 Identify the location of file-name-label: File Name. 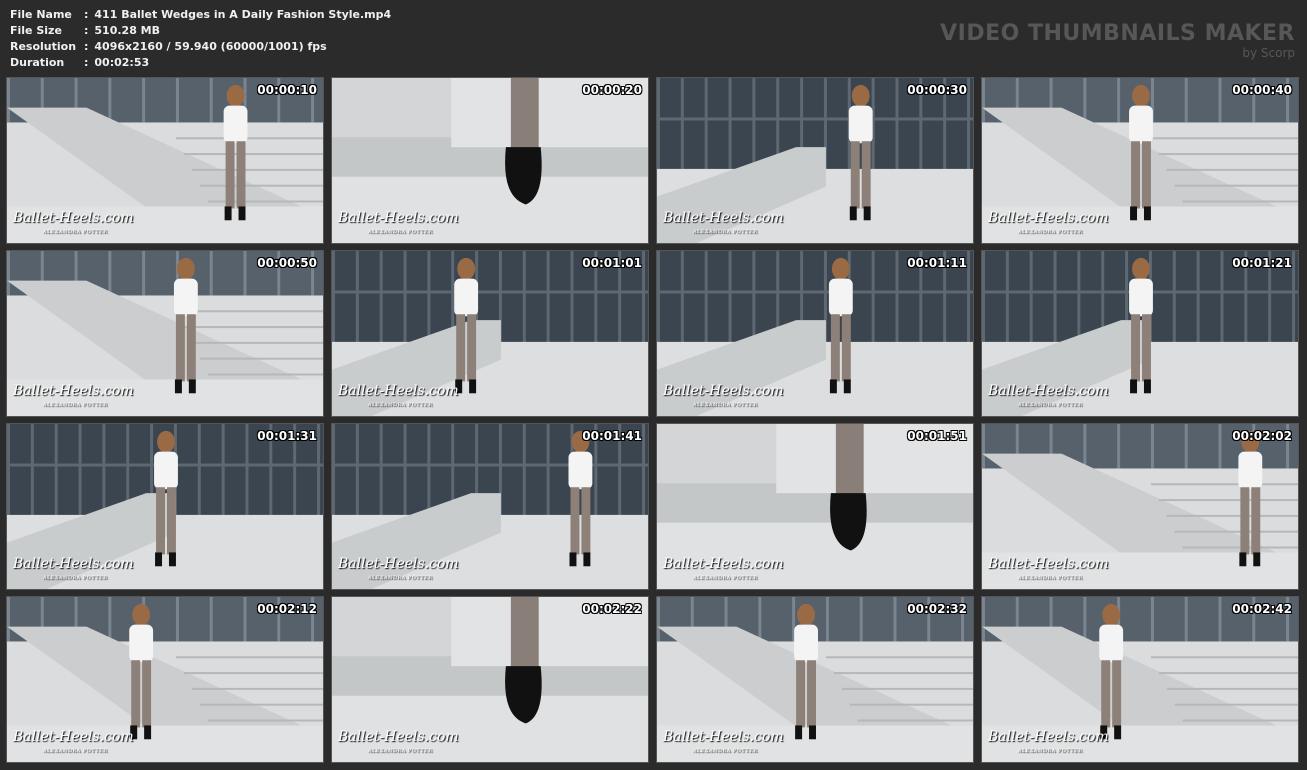
(41, 14).